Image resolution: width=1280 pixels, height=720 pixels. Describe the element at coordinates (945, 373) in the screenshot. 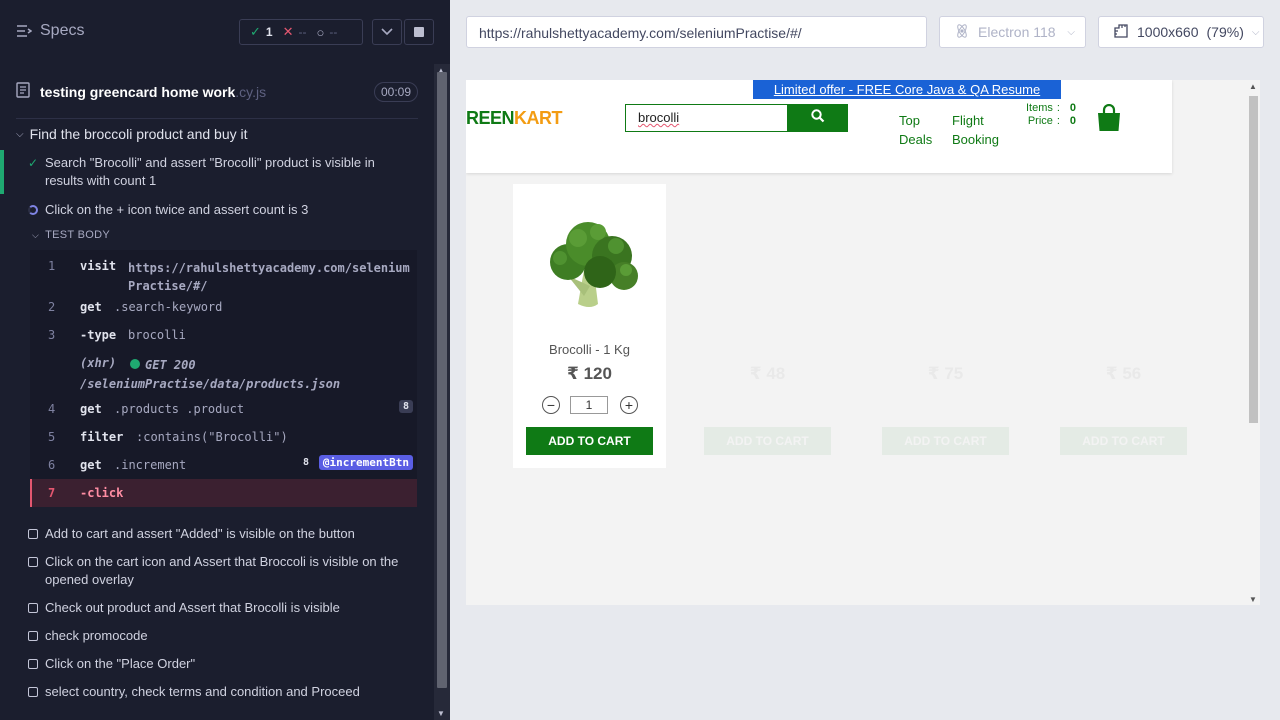

I see `product-price: ₹ 75` at that location.